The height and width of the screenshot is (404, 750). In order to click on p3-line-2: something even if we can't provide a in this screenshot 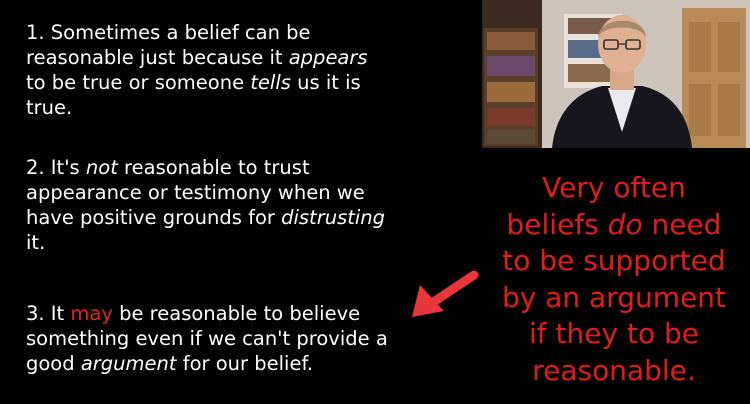, I will do `click(207, 338)`.